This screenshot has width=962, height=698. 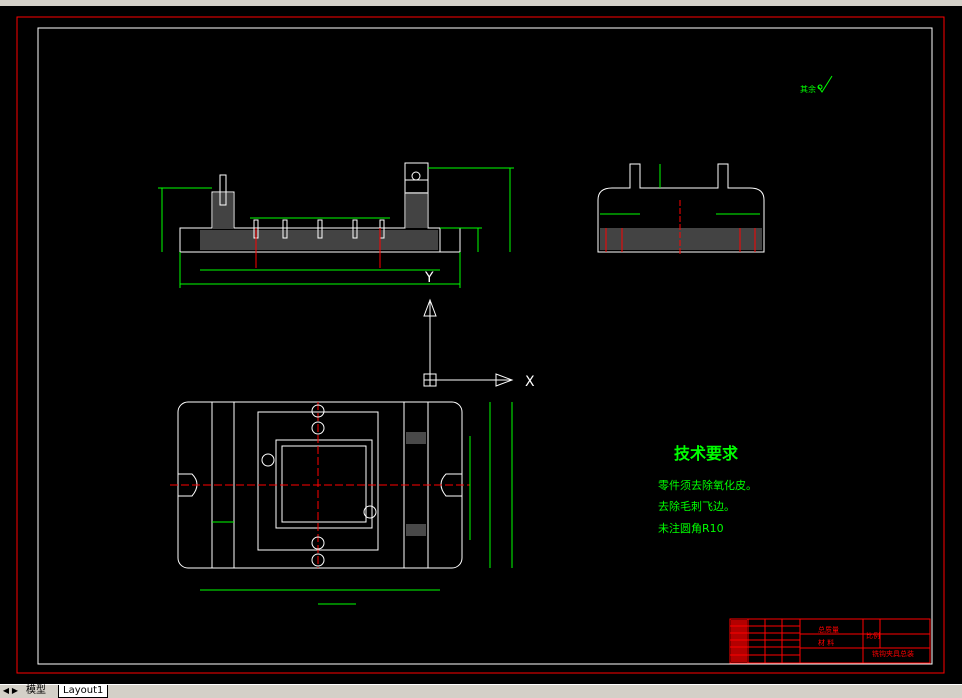 What do you see at coordinates (481, 691) in the screenshot?
I see `layout-tab-bar: ◀ ▶ 模型 Layout1` at bounding box center [481, 691].